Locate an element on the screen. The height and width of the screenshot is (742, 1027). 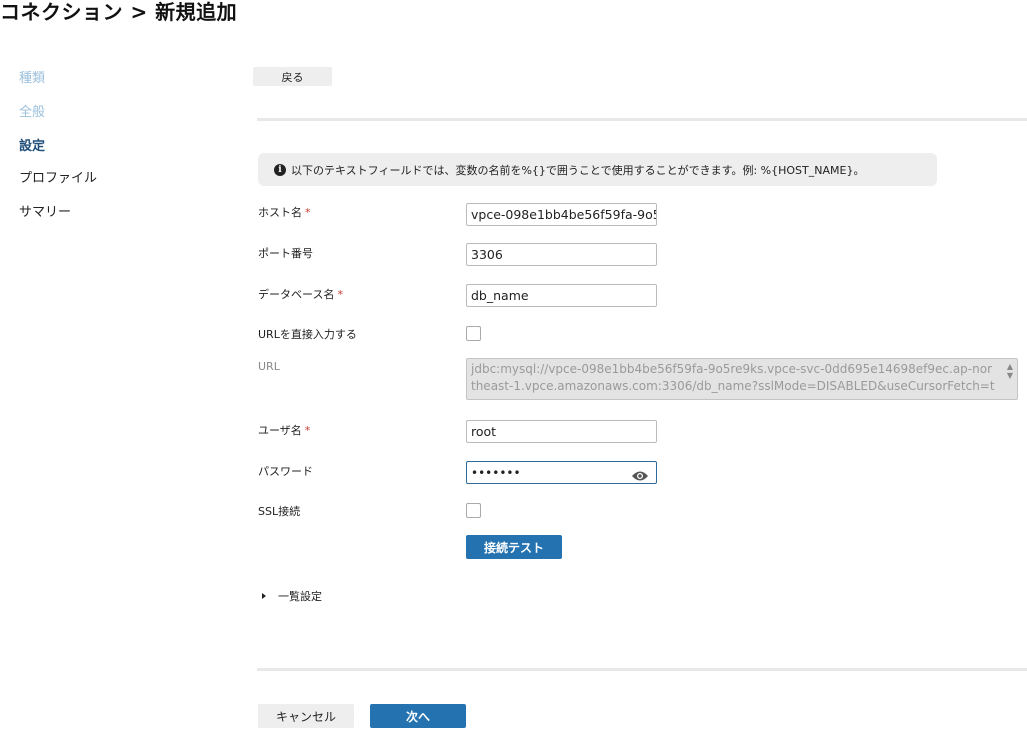
sidebar-item-profile: プロファイル is located at coordinates (58, 178).